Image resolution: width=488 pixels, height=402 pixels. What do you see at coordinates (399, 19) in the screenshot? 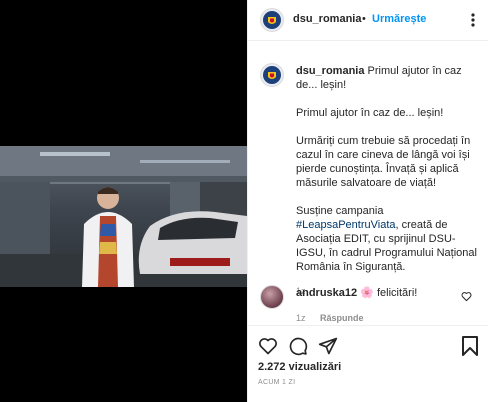
I see `follow-button: Urmărește` at bounding box center [399, 19].